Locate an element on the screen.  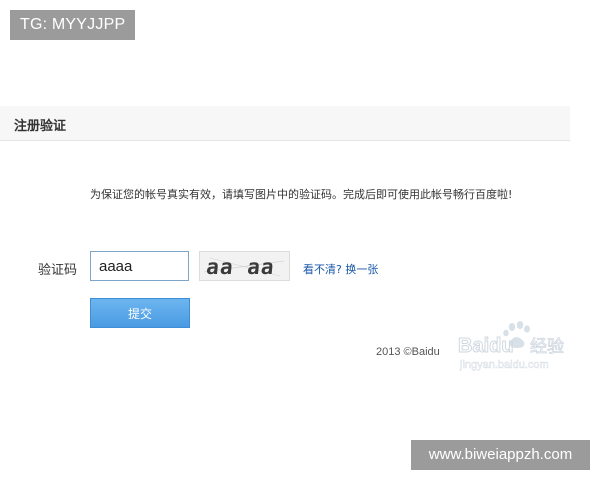
captcha-input is located at coordinates (139, 266).